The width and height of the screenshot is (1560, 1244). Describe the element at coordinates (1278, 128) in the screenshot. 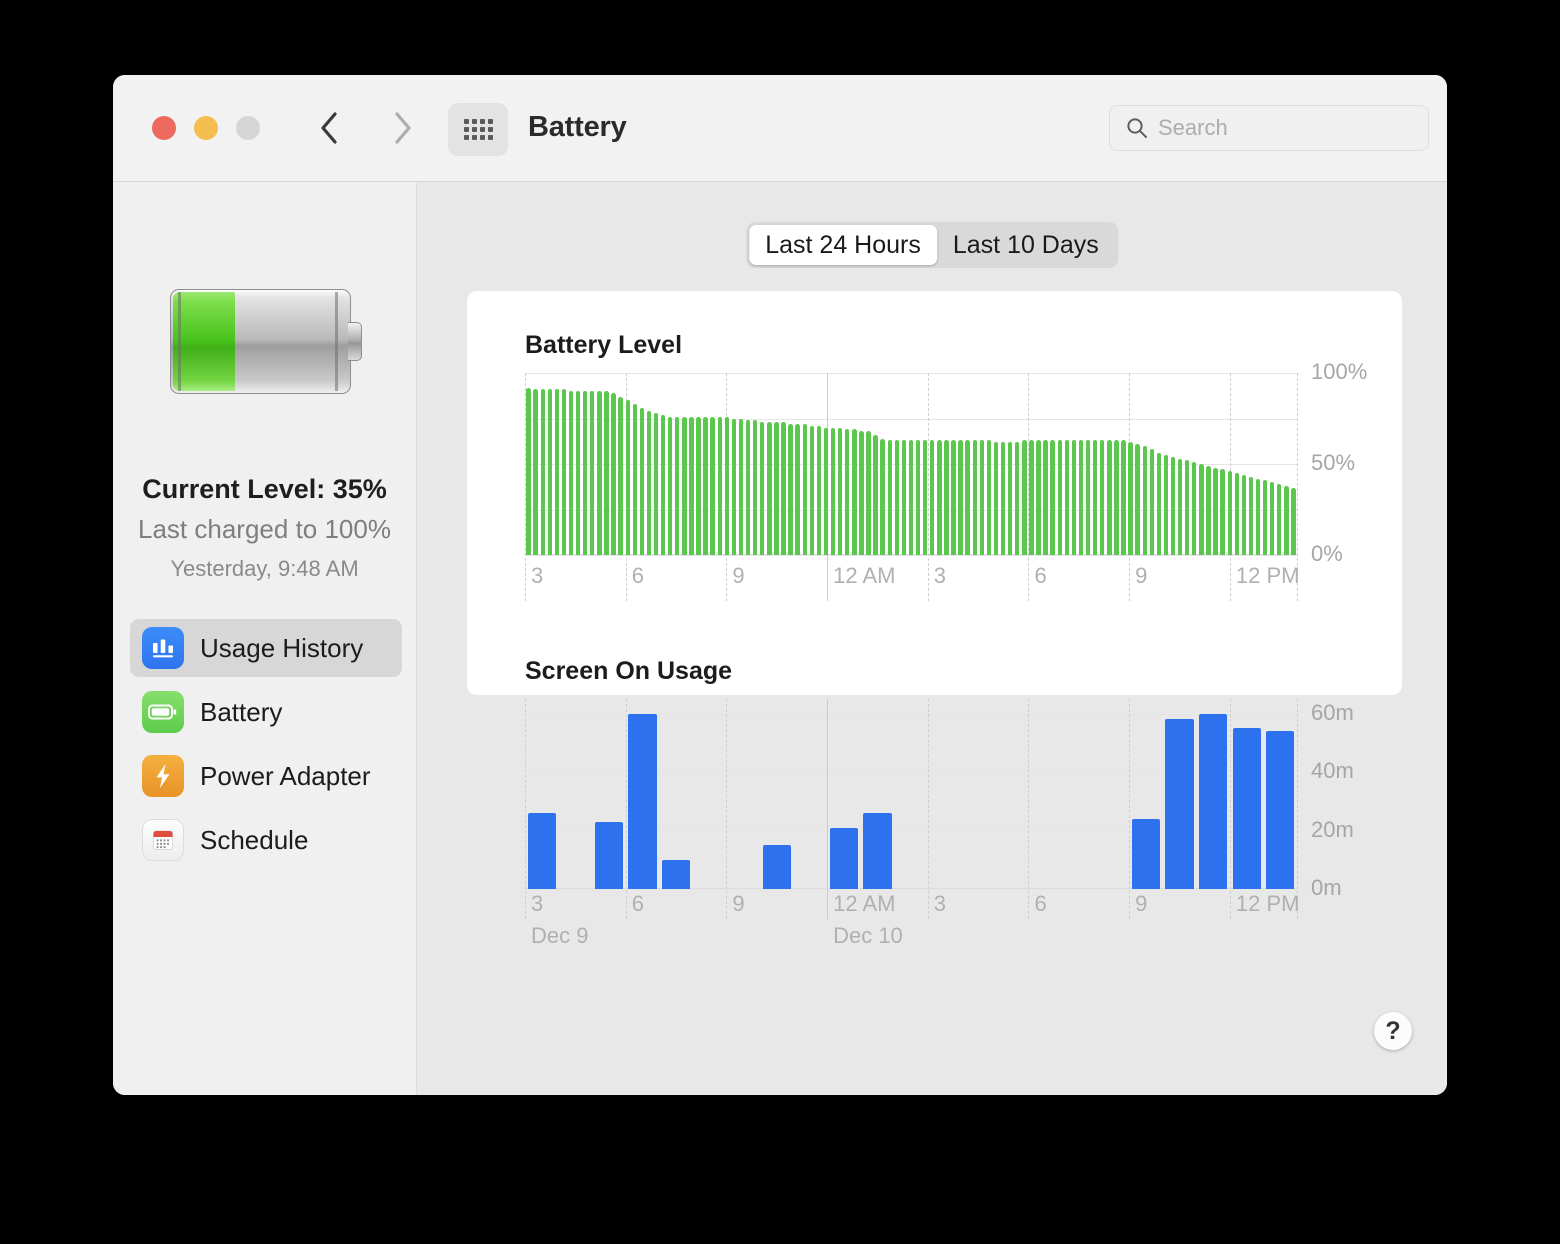

I see `search-input` at that location.